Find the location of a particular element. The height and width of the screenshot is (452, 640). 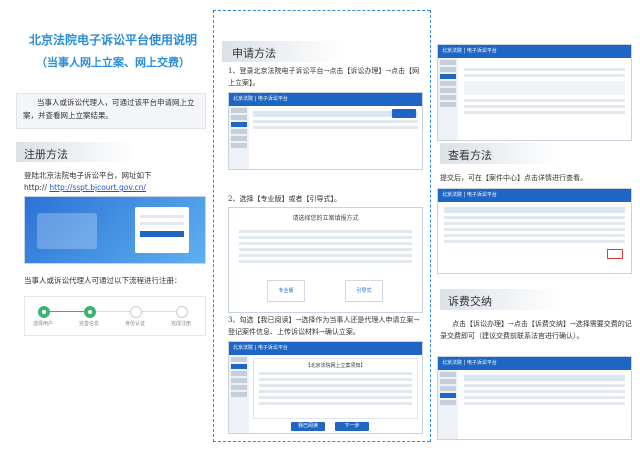

flow-text: 当事人或诉讼代理人可通过以下流程进行注册： is located at coordinates (103, 280).